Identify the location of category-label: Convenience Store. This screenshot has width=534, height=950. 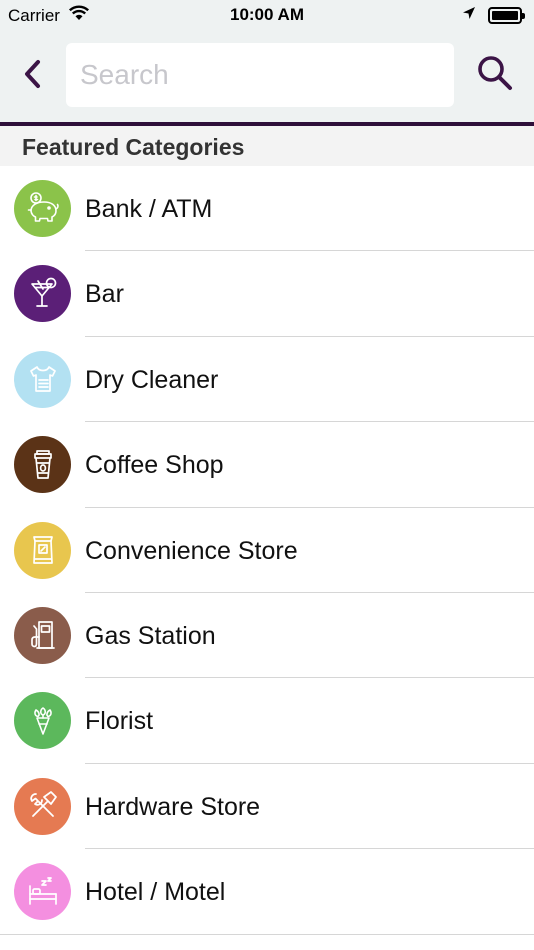
(191, 550).